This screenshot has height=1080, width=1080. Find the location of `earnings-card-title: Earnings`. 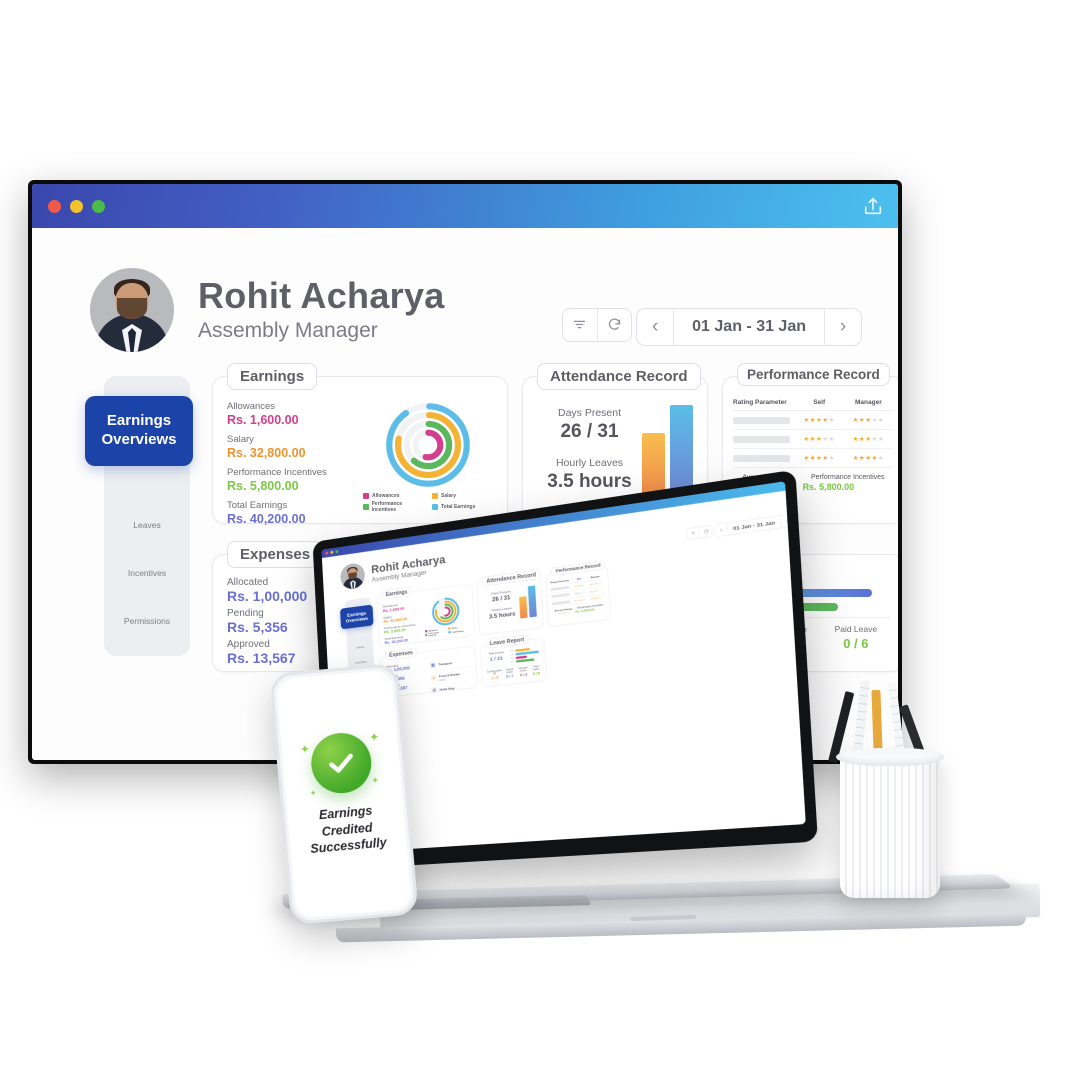

earnings-card-title: Earnings is located at coordinates (272, 376).